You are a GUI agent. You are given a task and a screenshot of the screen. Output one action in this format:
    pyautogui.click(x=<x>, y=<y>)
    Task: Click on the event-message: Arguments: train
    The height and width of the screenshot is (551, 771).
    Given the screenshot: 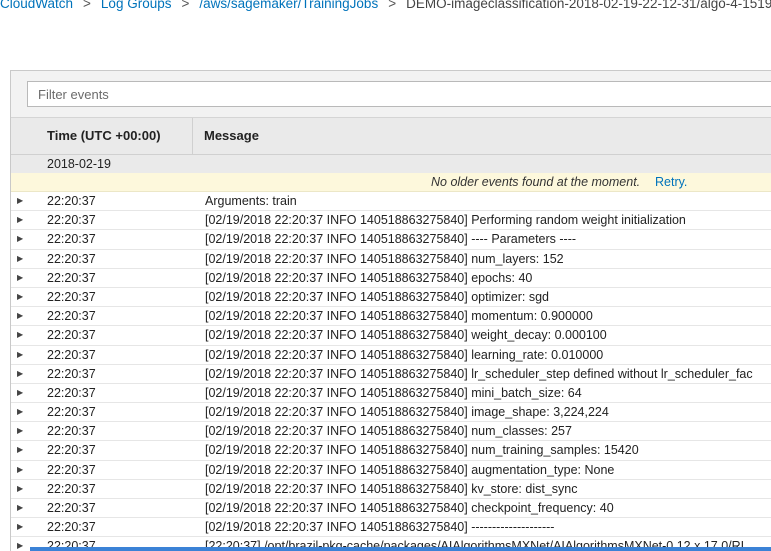 What is the action you would take?
    pyautogui.click(x=251, y=201)
    